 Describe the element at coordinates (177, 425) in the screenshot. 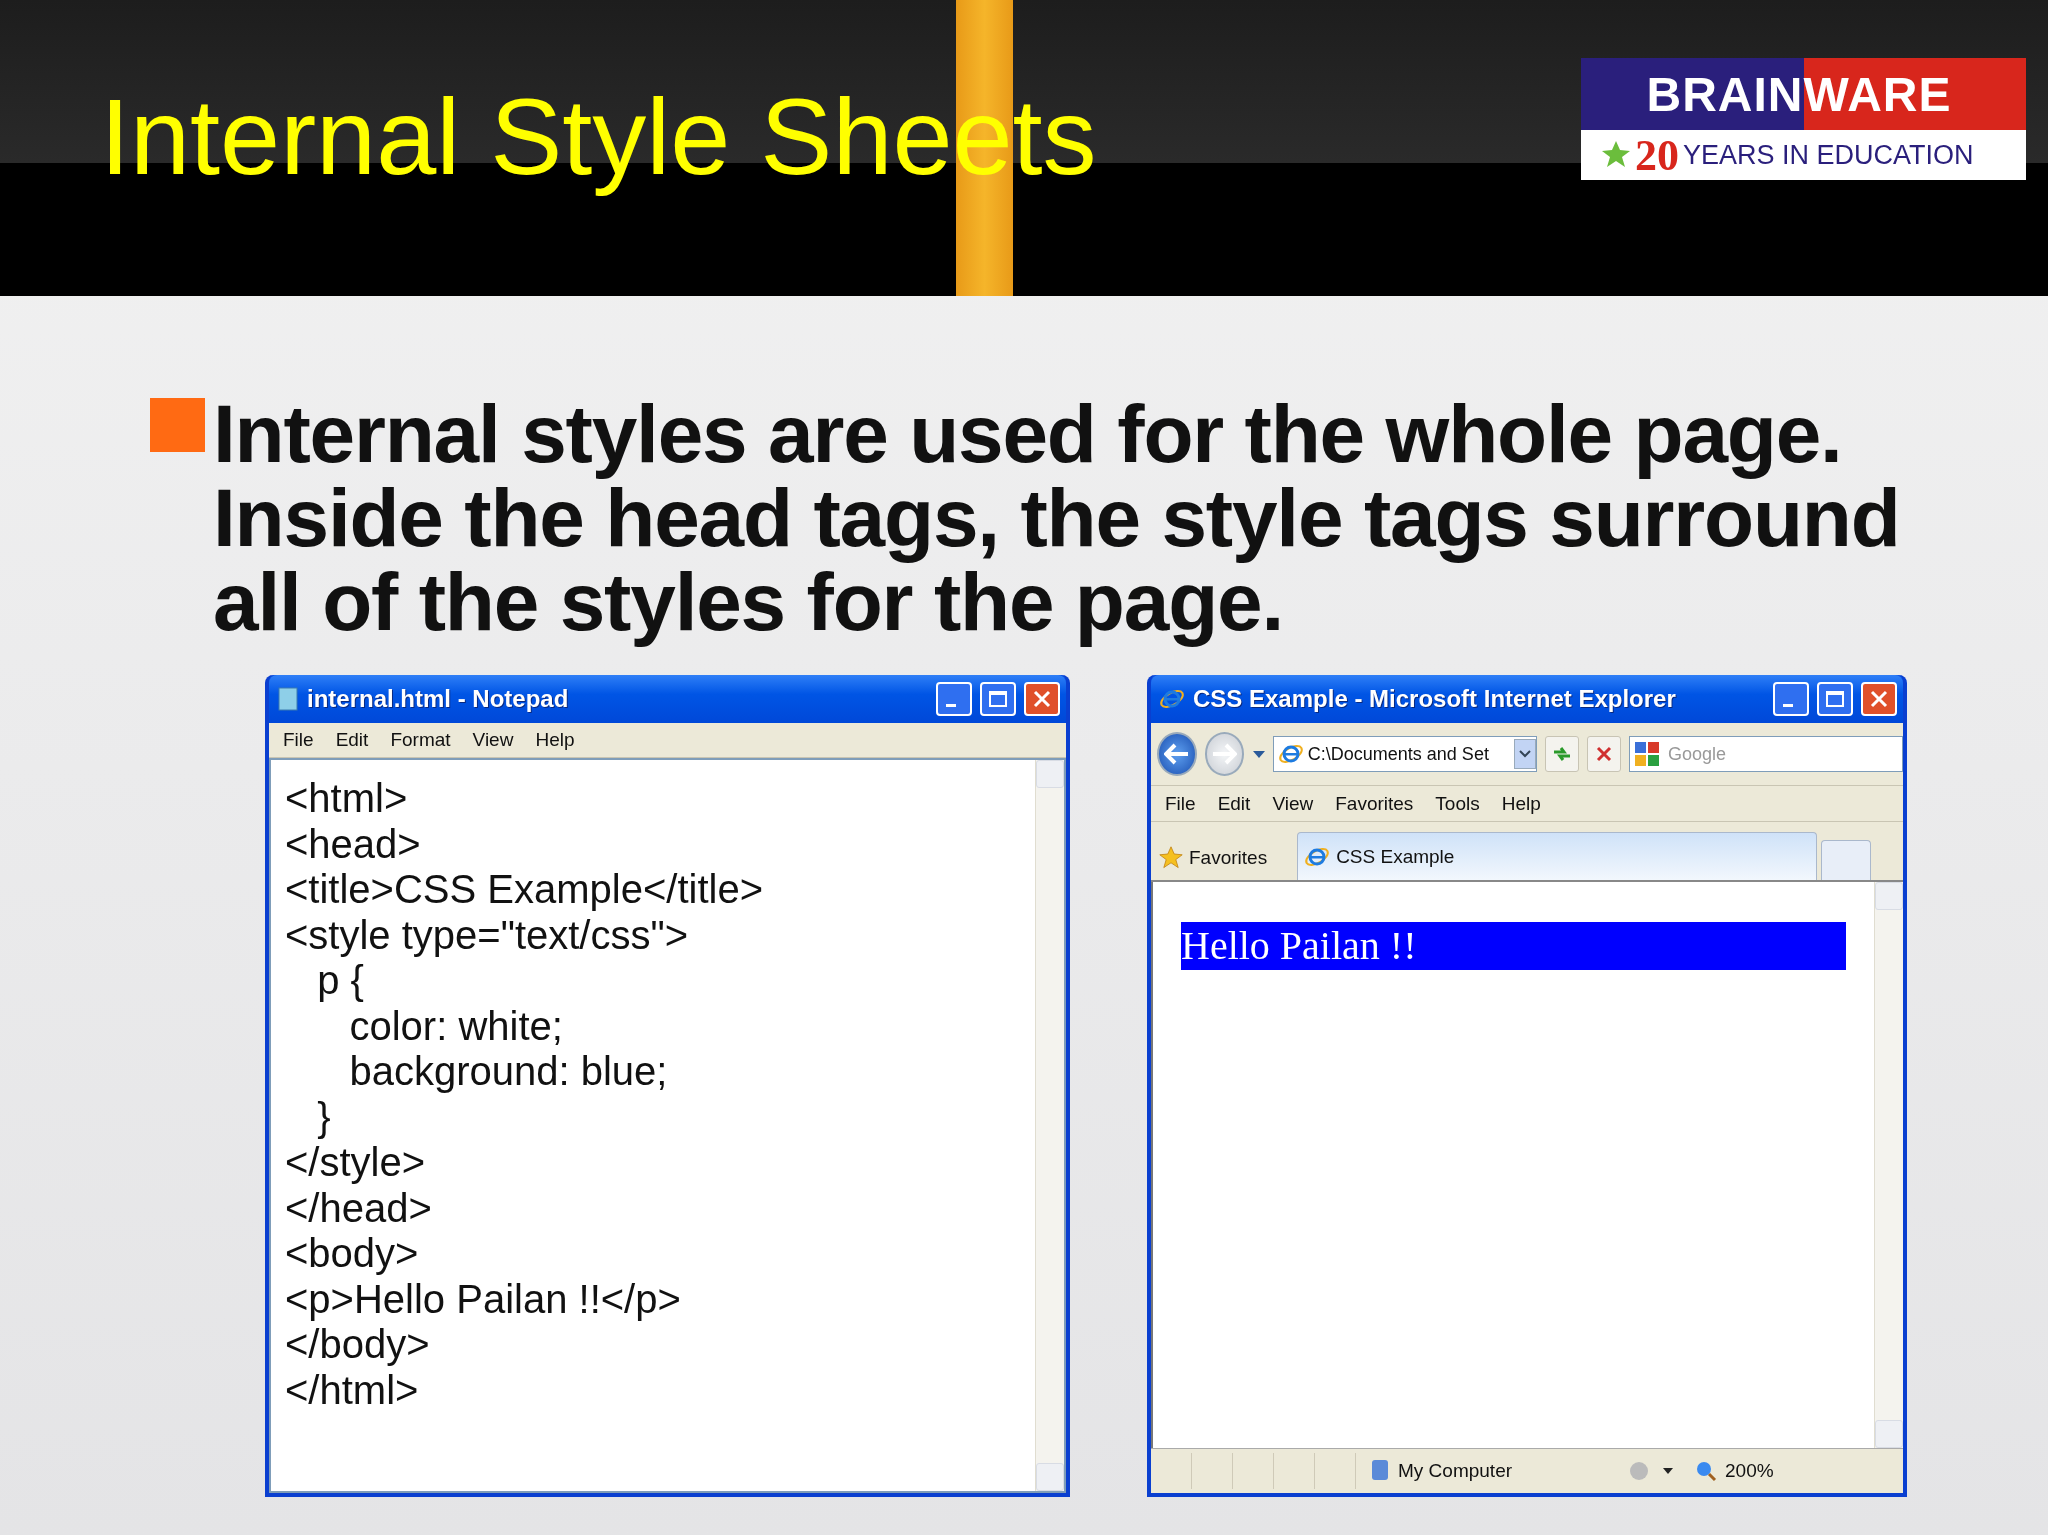

I see `bullet-square` at that location.